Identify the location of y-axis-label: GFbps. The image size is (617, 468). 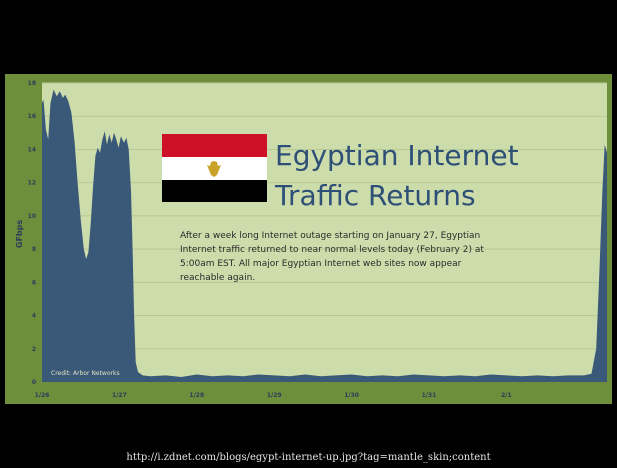
(19, 234).